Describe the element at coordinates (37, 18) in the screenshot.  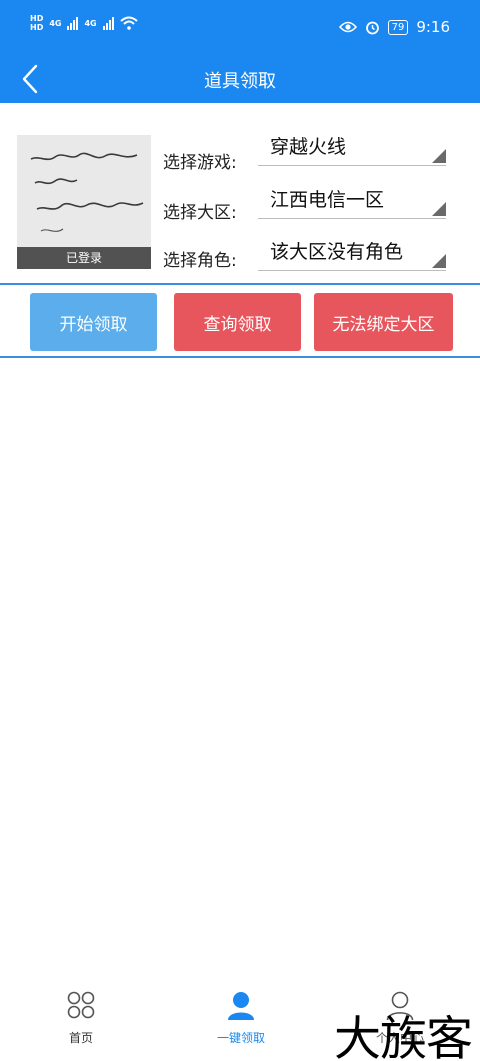
I see `sim-tag-1: HD` at that location.